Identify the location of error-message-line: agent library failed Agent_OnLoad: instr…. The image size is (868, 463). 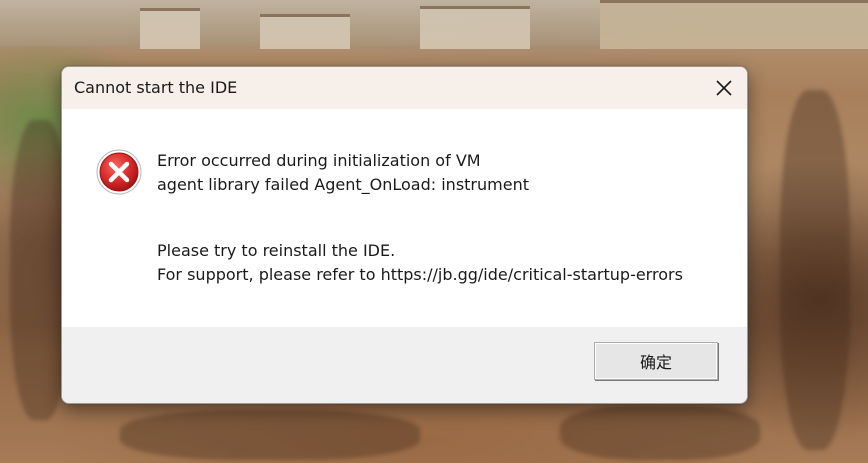
(343, 184).